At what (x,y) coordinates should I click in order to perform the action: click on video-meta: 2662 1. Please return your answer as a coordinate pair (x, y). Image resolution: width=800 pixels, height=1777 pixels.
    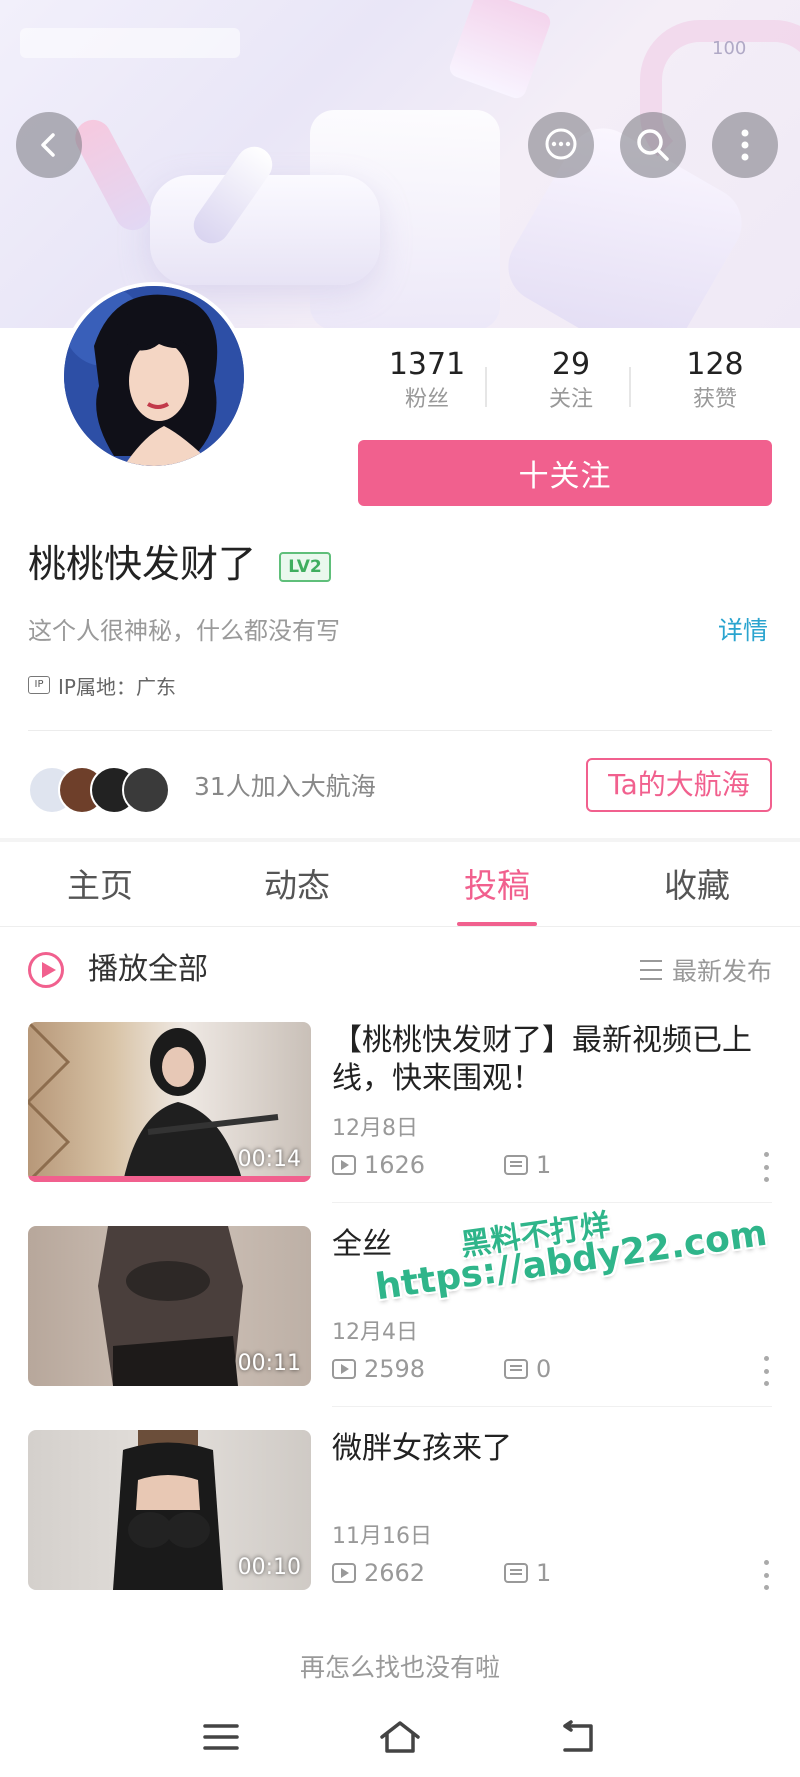
    Looking at the image, I should click on (441, 1573).